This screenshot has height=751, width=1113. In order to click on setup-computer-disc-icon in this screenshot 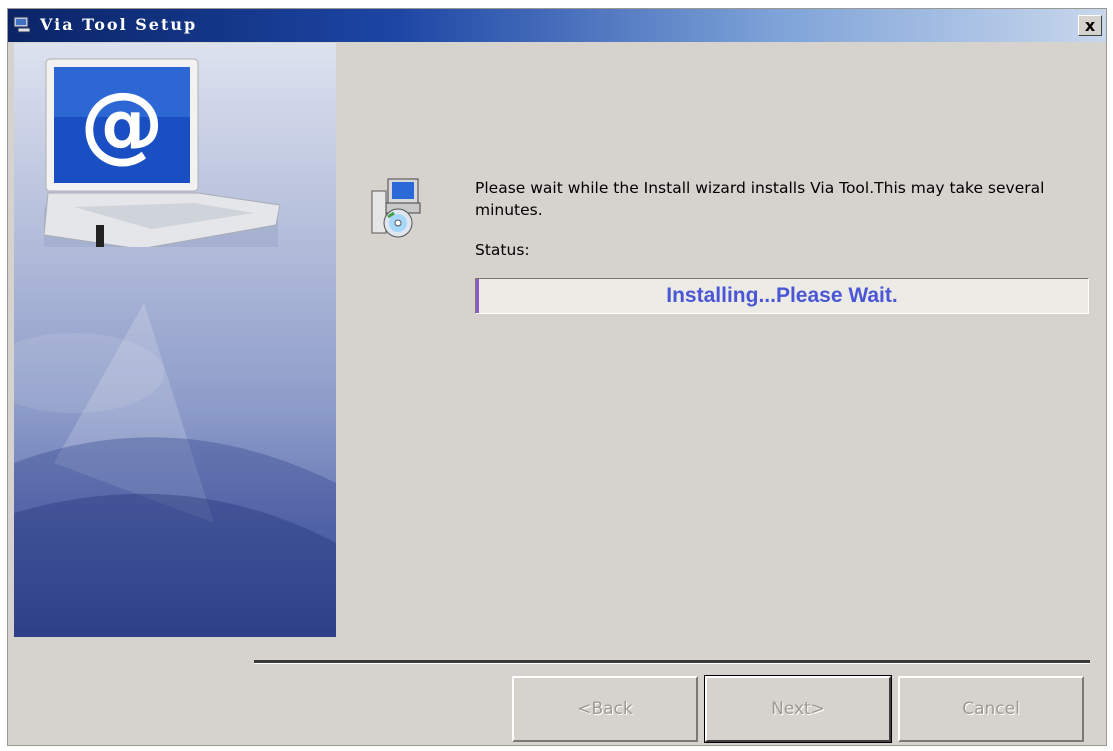, I will do `click(396, 208)`.